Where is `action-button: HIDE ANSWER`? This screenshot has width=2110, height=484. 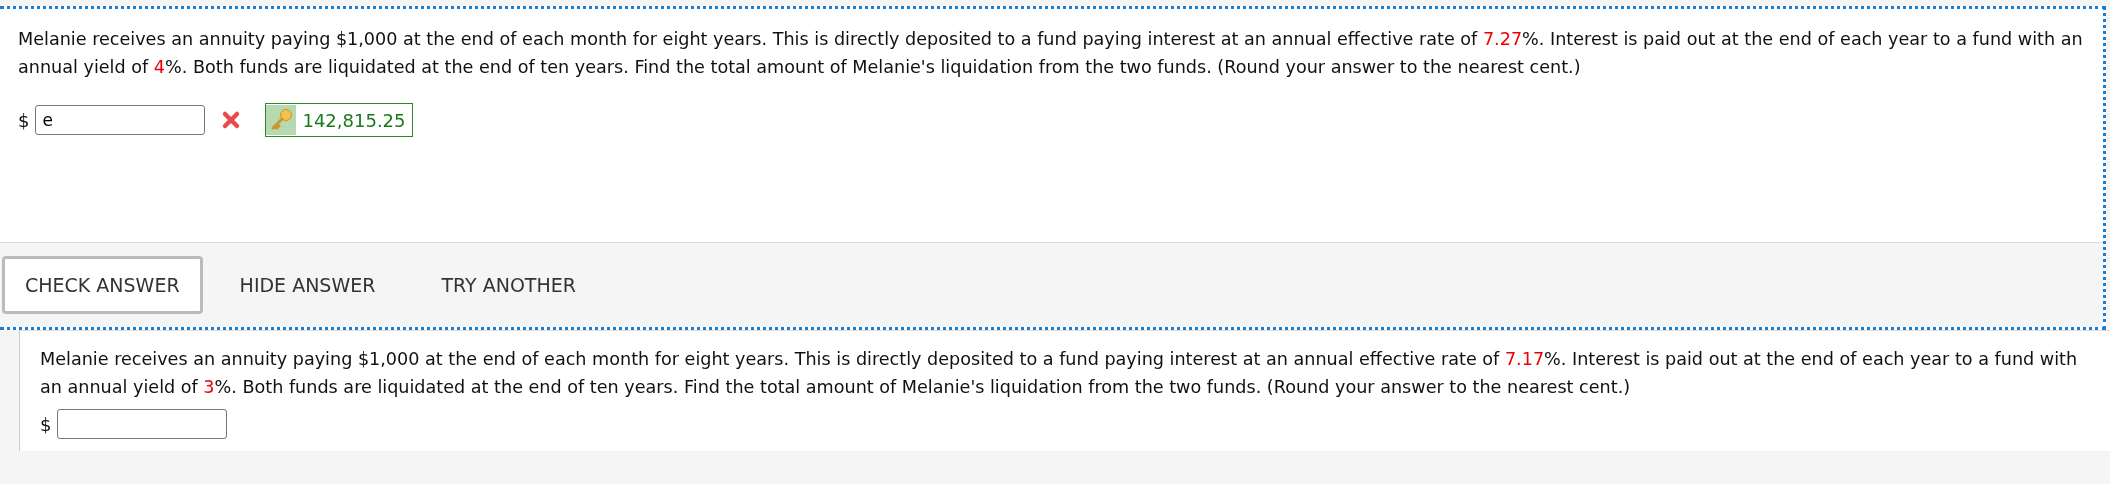
action-button: HIDE ANSWER is located at coordinates (307, 285).